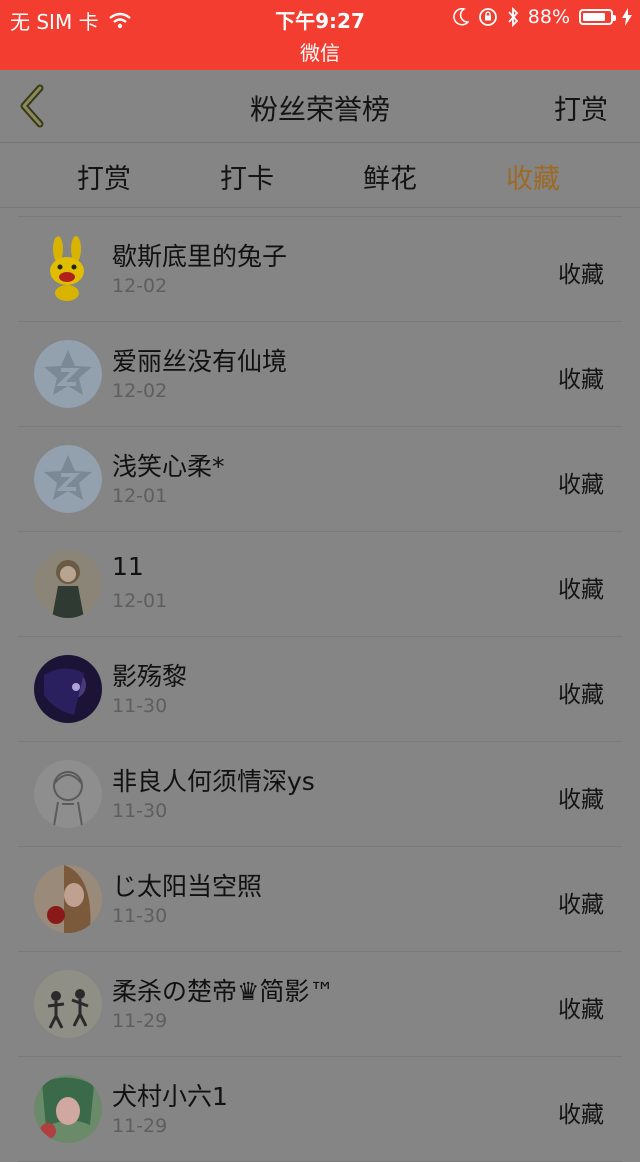  I want to click on battery-icon, so click(597, 17).